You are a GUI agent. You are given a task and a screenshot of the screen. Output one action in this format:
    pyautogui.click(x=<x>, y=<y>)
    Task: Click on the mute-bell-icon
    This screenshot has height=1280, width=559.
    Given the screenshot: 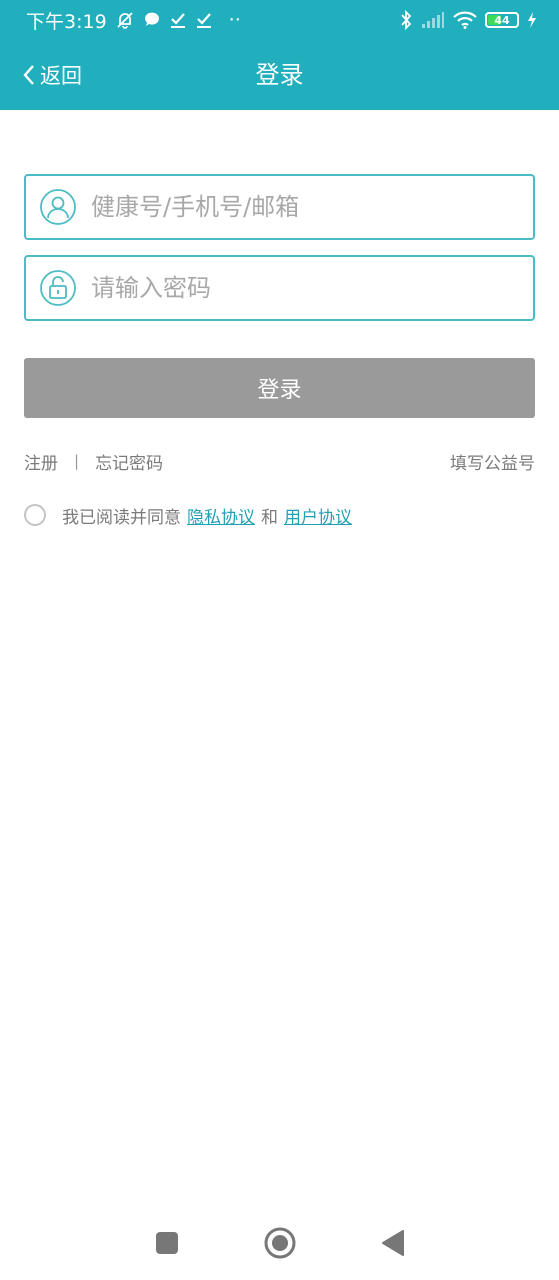 What is the action you would take?
    pyautogui.click(x=125, y=20)
    